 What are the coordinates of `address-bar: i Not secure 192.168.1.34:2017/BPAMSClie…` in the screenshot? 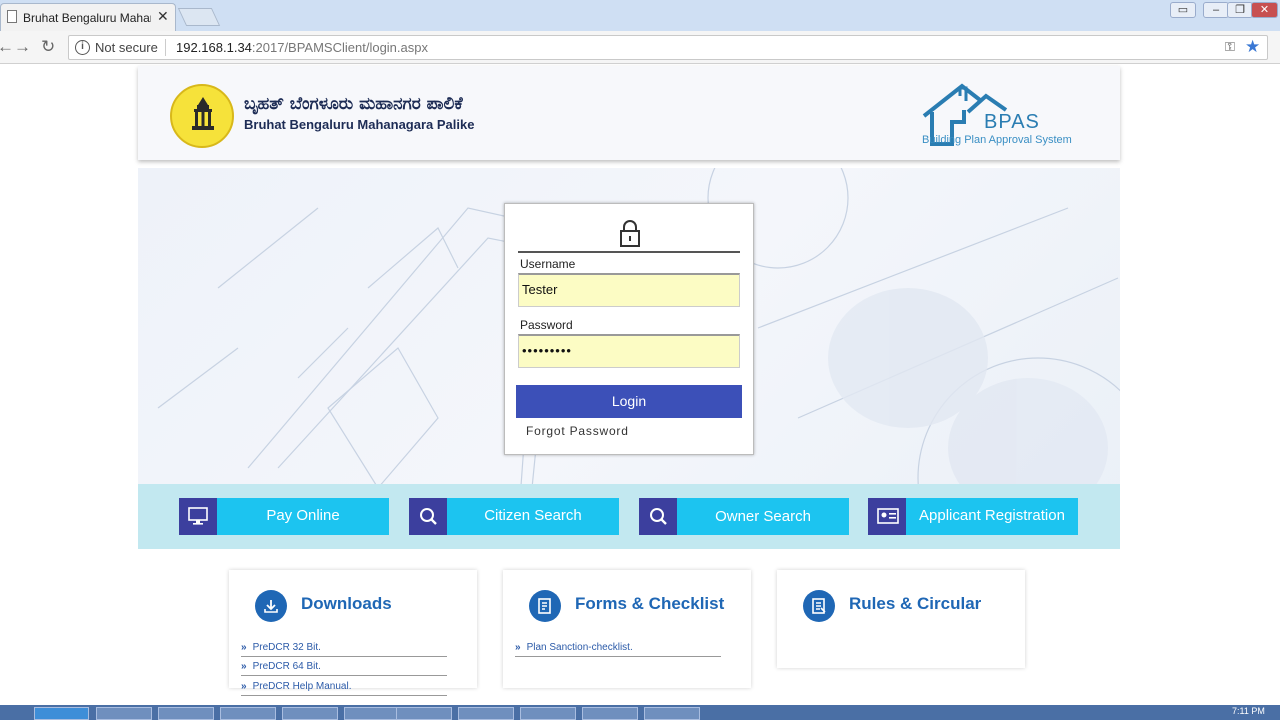 It's located at (668, 47).